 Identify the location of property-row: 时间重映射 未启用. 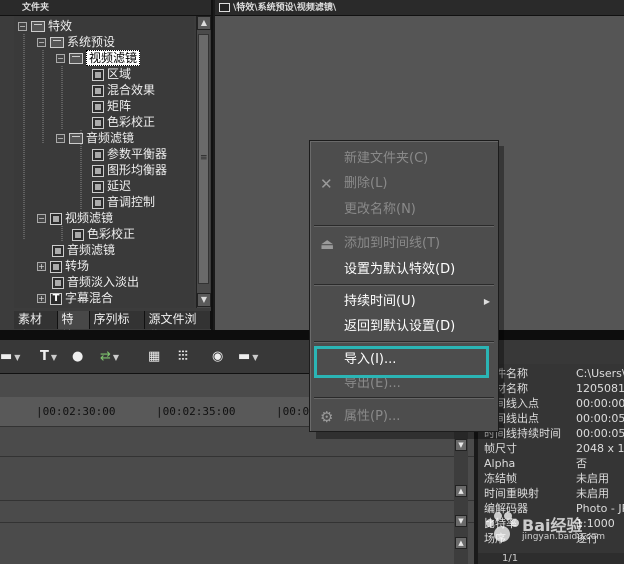
(551, 493).